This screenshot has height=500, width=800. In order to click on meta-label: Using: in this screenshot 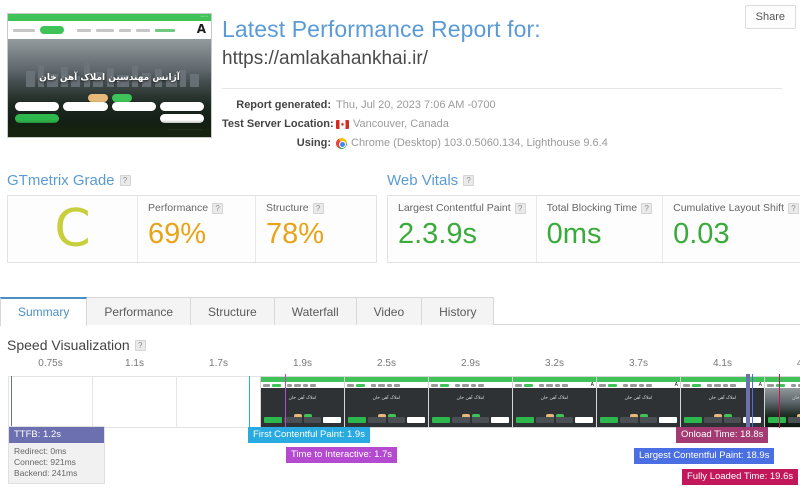, I will do `click(313, 143)`.